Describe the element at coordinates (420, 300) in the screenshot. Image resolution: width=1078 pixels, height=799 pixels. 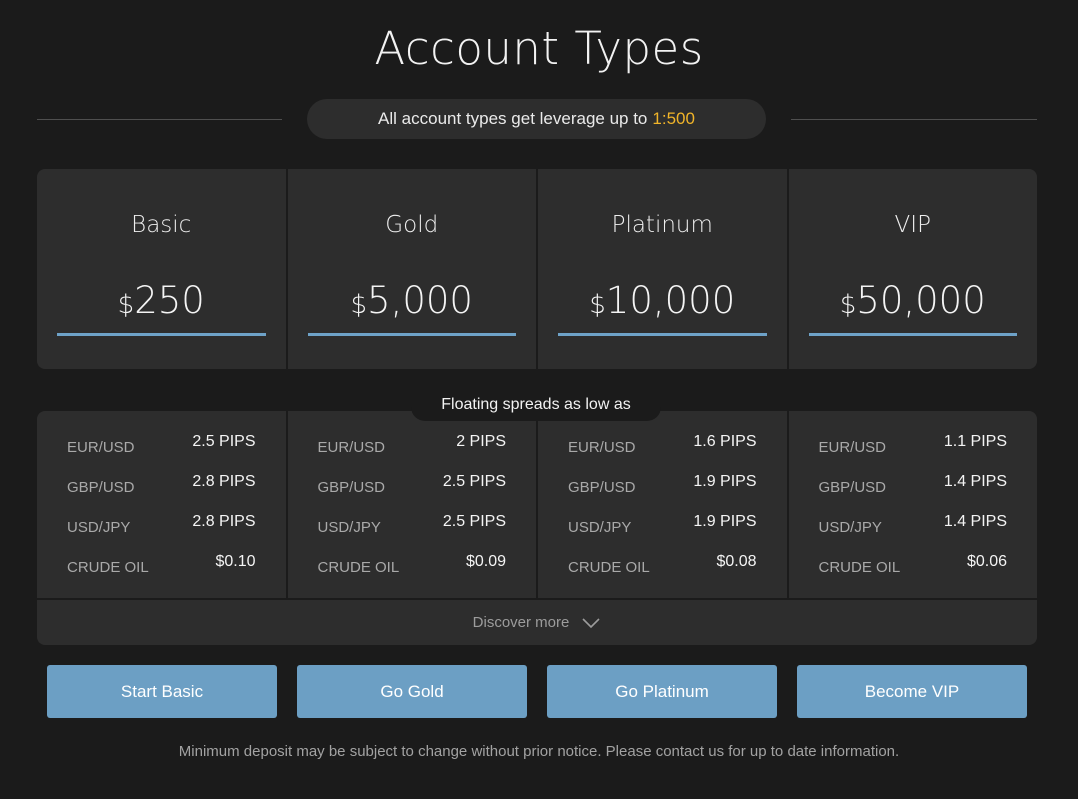
I see `tier-amount: 5,000` at that location.